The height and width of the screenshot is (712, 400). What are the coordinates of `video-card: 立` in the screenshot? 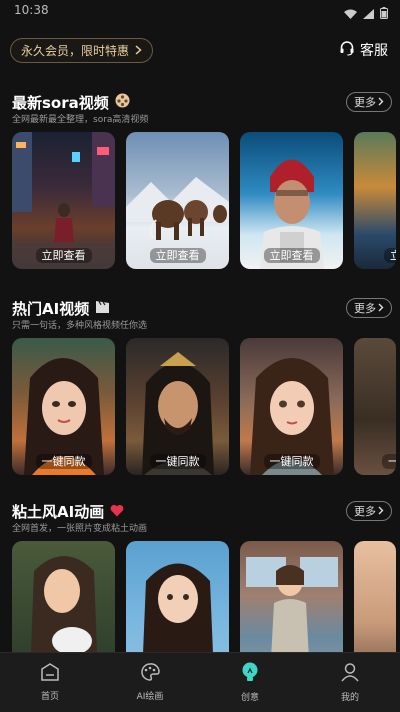 It's located at (375, 200).